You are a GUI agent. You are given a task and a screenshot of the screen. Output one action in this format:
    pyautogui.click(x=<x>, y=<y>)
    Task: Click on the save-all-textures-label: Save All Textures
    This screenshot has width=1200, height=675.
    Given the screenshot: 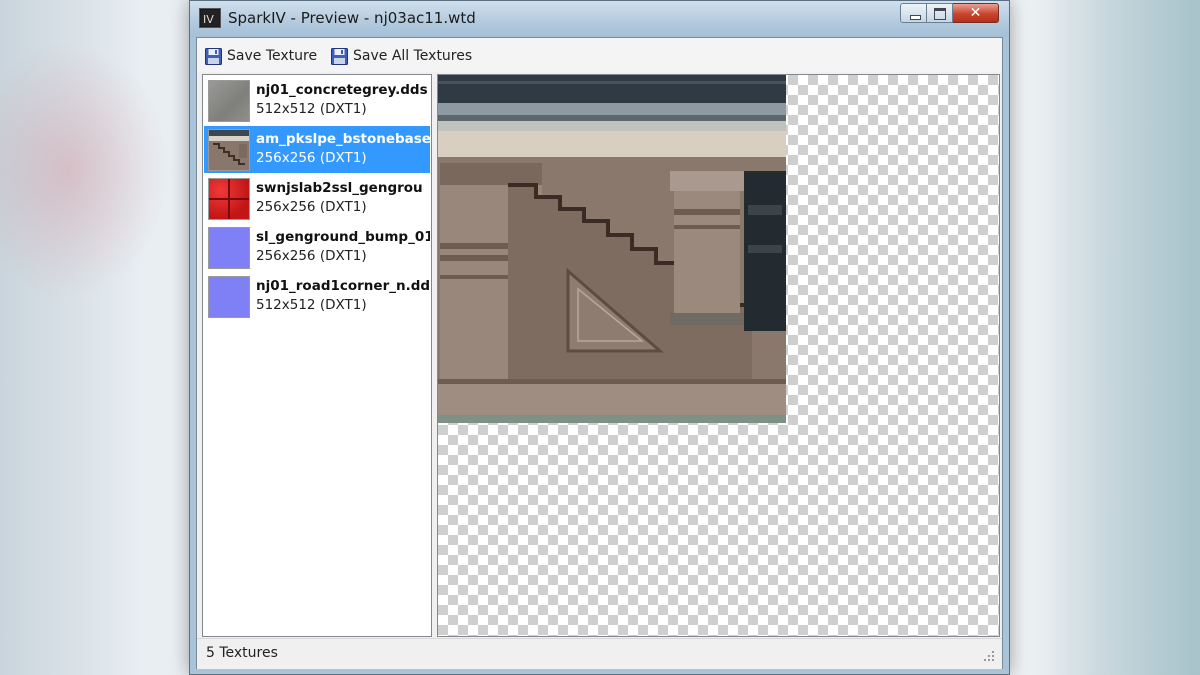 What is the action you would take?
    pyautogui.click(x=413, y=56)
    